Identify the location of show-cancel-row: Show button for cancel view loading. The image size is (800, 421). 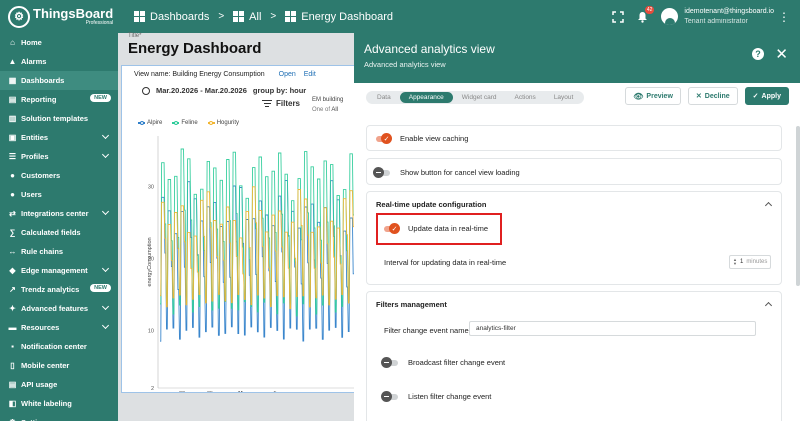
(446, 172).